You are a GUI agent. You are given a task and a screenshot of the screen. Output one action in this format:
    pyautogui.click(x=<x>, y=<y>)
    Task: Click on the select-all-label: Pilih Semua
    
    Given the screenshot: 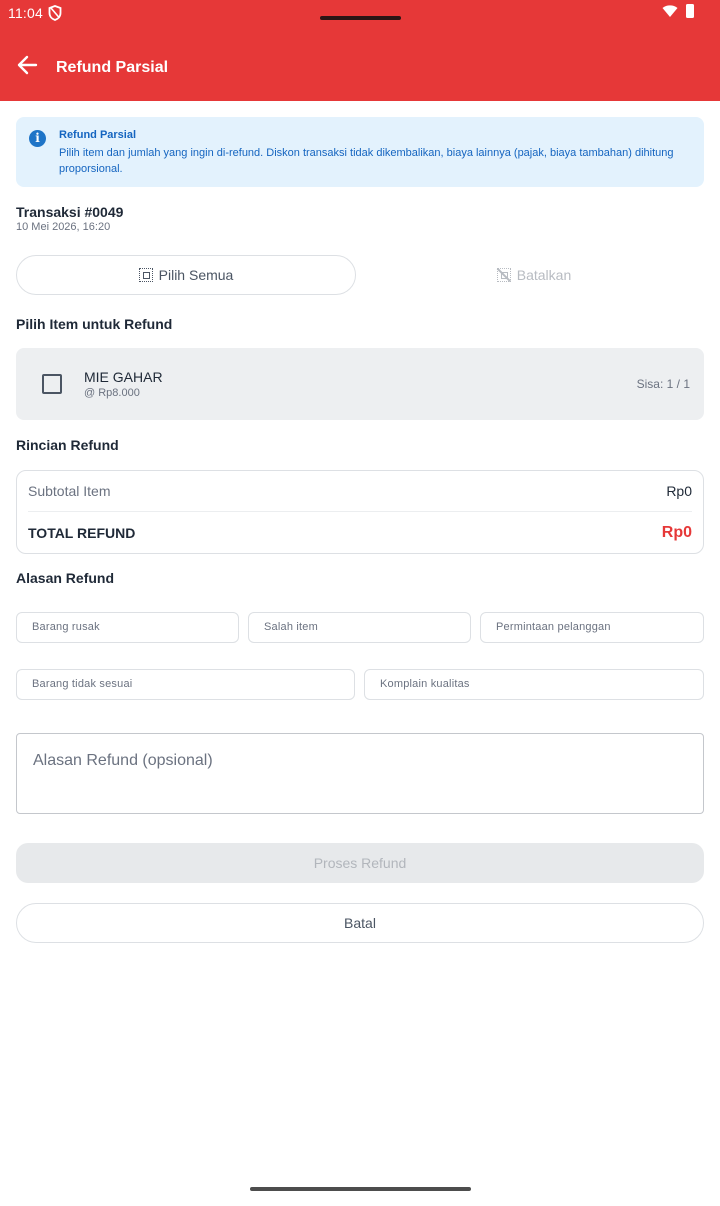 What is the action you would take?
    pyautogui.click(x=196, y=275)
    